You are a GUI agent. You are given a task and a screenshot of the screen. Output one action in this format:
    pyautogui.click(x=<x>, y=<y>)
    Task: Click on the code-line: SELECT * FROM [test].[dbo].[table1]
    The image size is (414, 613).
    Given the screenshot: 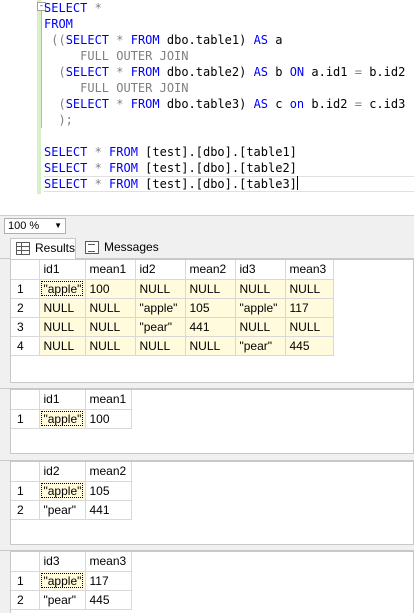 What is the action you would take?
    pyautogui.click(x=224, y=152)
    